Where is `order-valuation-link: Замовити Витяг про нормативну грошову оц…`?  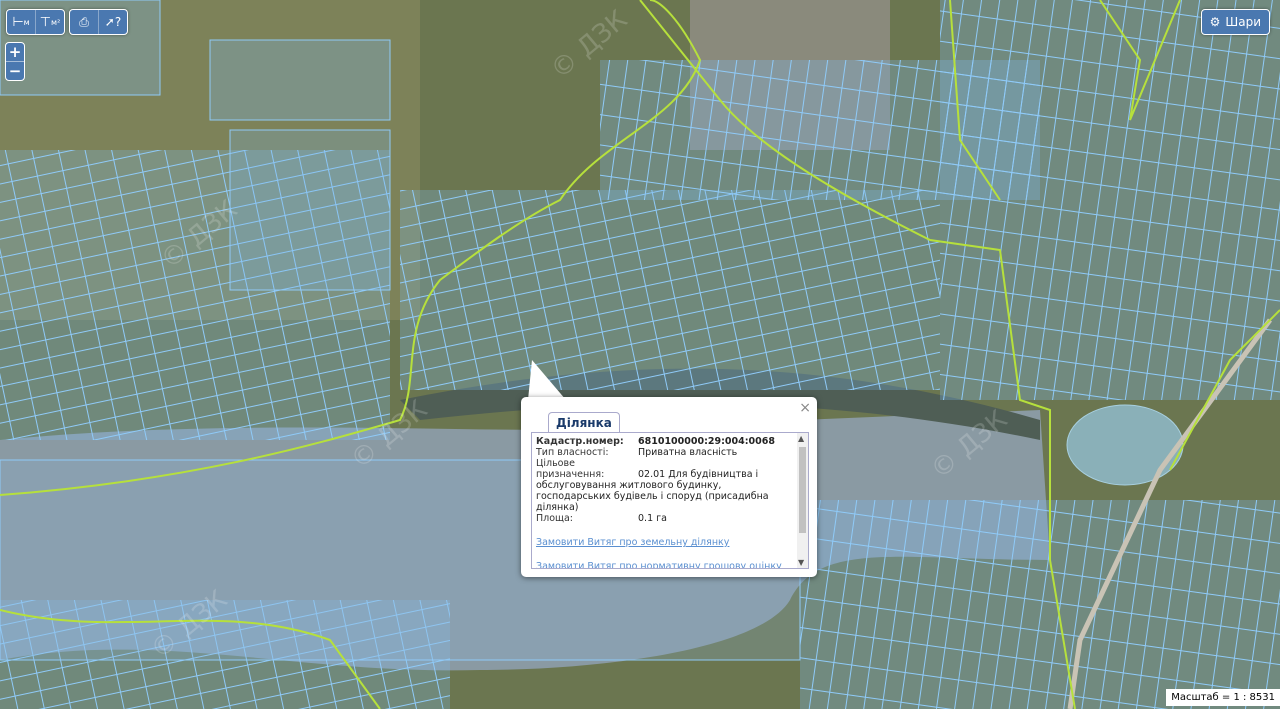 order-valuation-link: Замовити Витяг про нормативну грошову оц… is located at coordinates (665, 564).